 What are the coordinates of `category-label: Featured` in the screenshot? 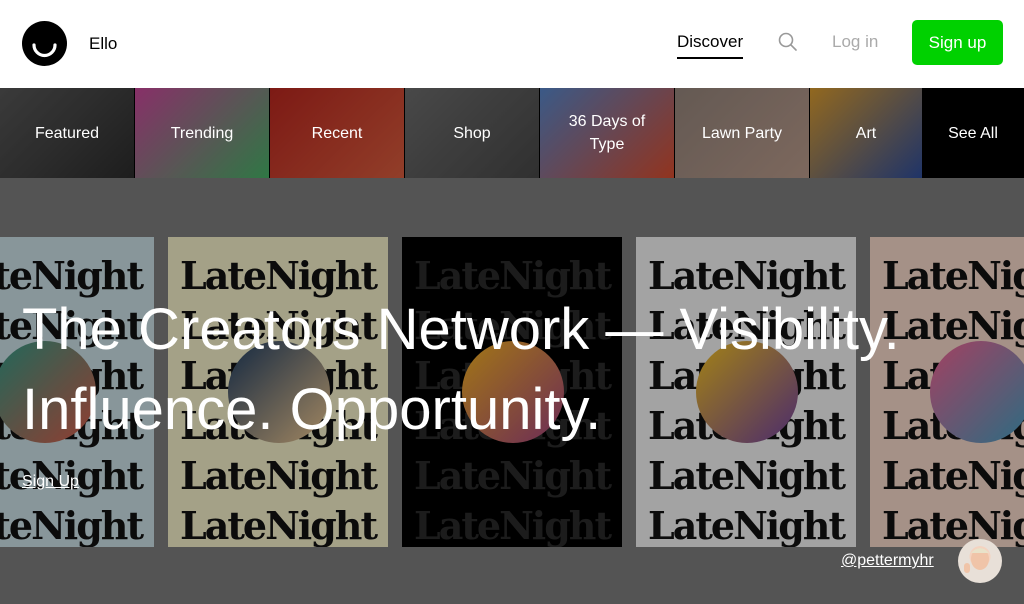 It's located at (67, 133).